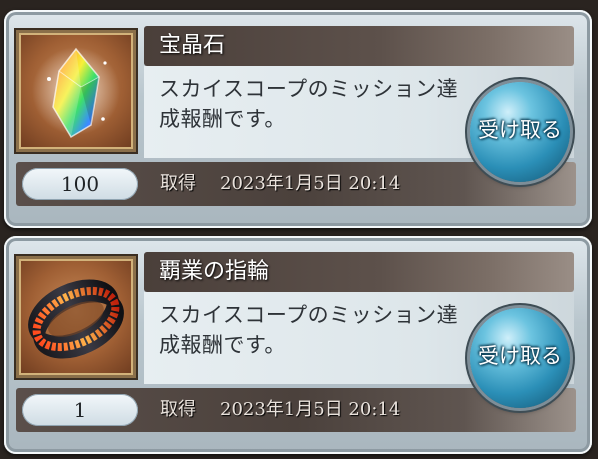  What do you see at coordinates (359, 46) in the screenshot?
I see `item-title-bar: 宝晶石` at bounding box center [359, 46].